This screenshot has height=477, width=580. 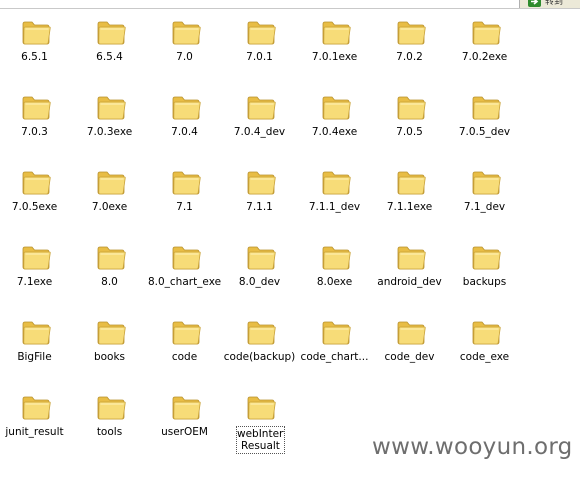 What do you see at coordinates (109, 125) in the screenshot?
I see `folder-item: 7.0.3exe` at bounding box center [109, 125].